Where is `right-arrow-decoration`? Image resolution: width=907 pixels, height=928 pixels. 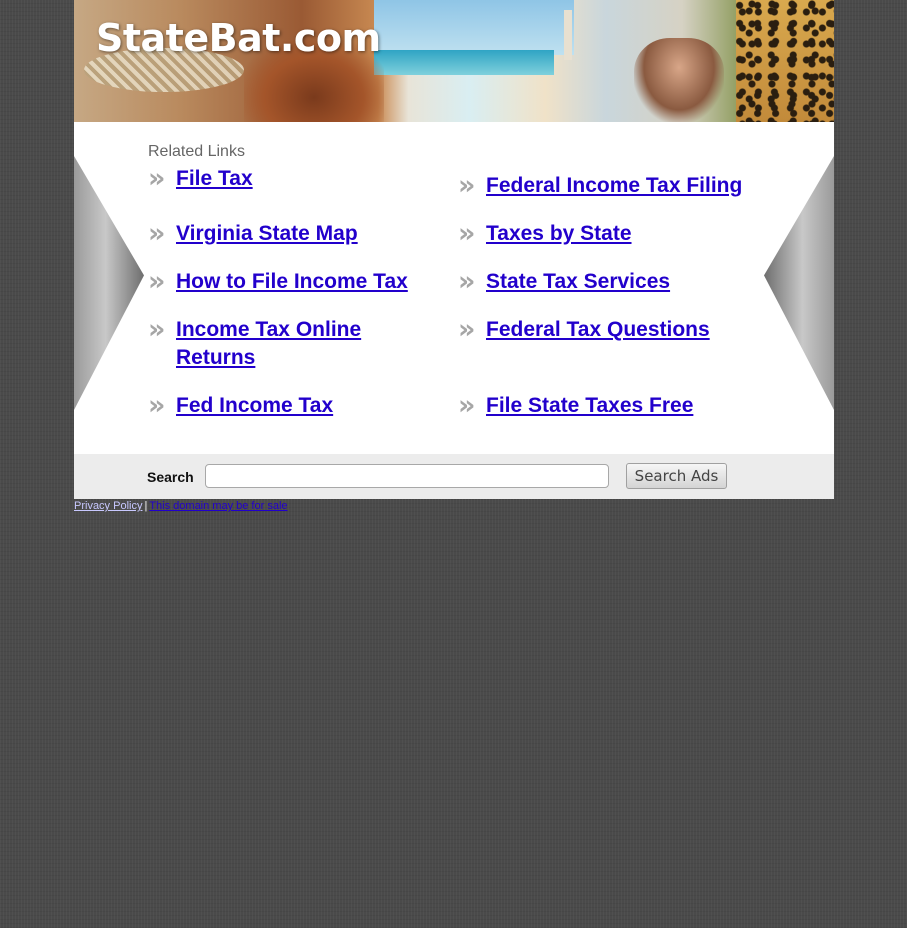 right-arrow-decoration is located at coordinates (799, 283).